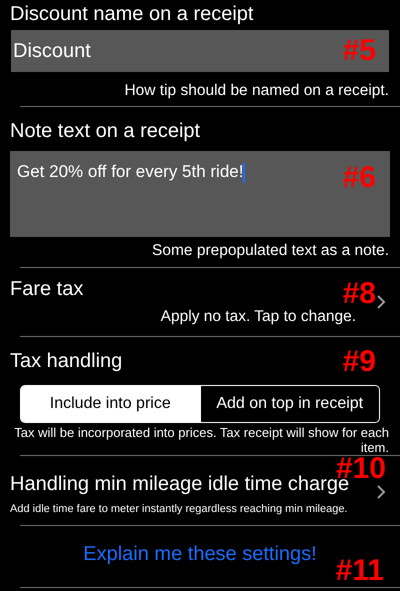 The image size is (400, 591). What do you see at coordinates (359, 362) in the screenshot?
I see `annotation-label: #9` at bounding box center [359, 362].